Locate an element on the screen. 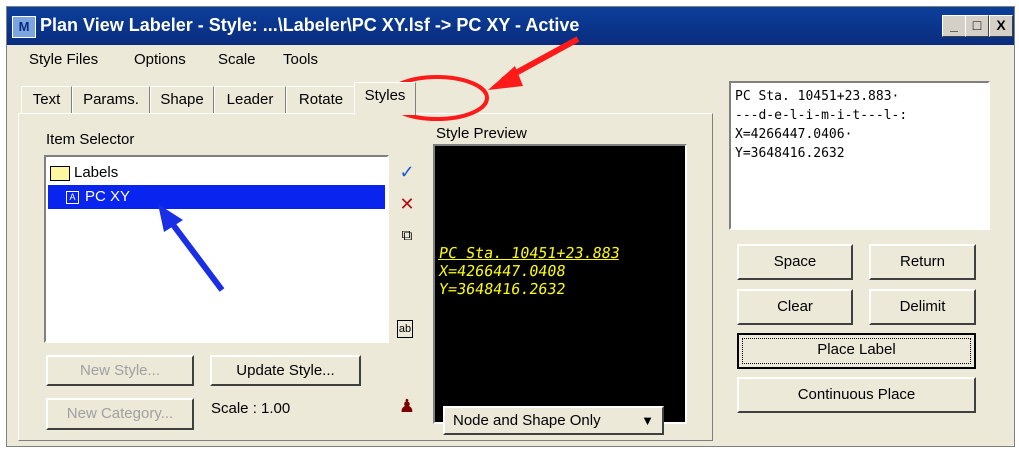 The image size is (1019, 450). tab-styles: Styles is located at coordinates (385, 98).